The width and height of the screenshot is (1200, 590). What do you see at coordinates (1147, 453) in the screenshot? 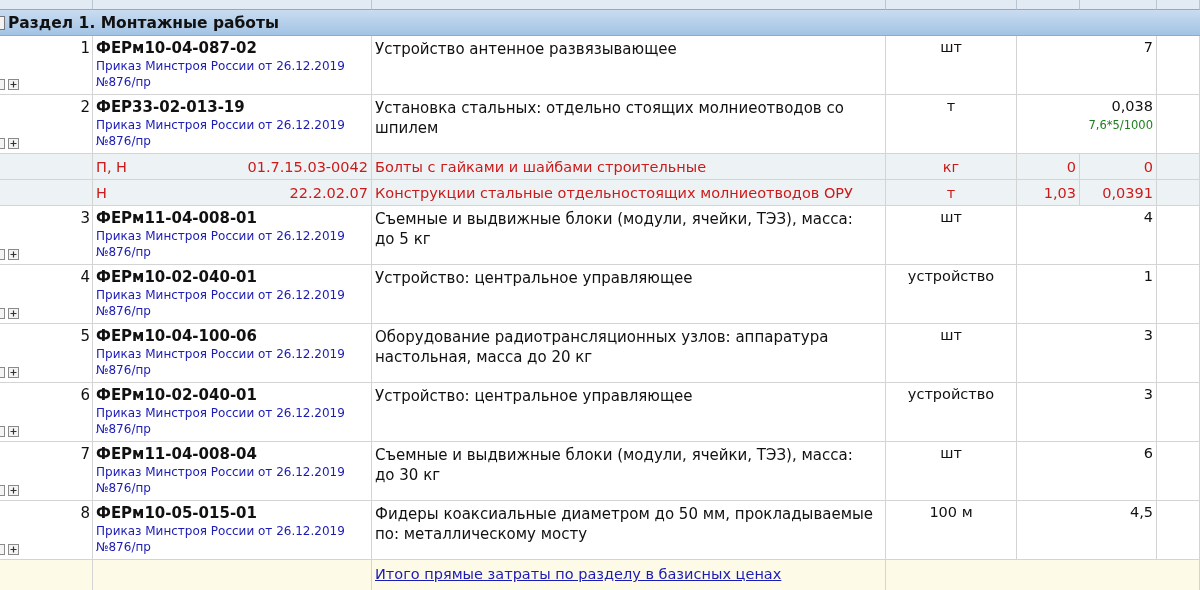
I see `quantity-cell-text: 6` at bounding box center [1147, 453].